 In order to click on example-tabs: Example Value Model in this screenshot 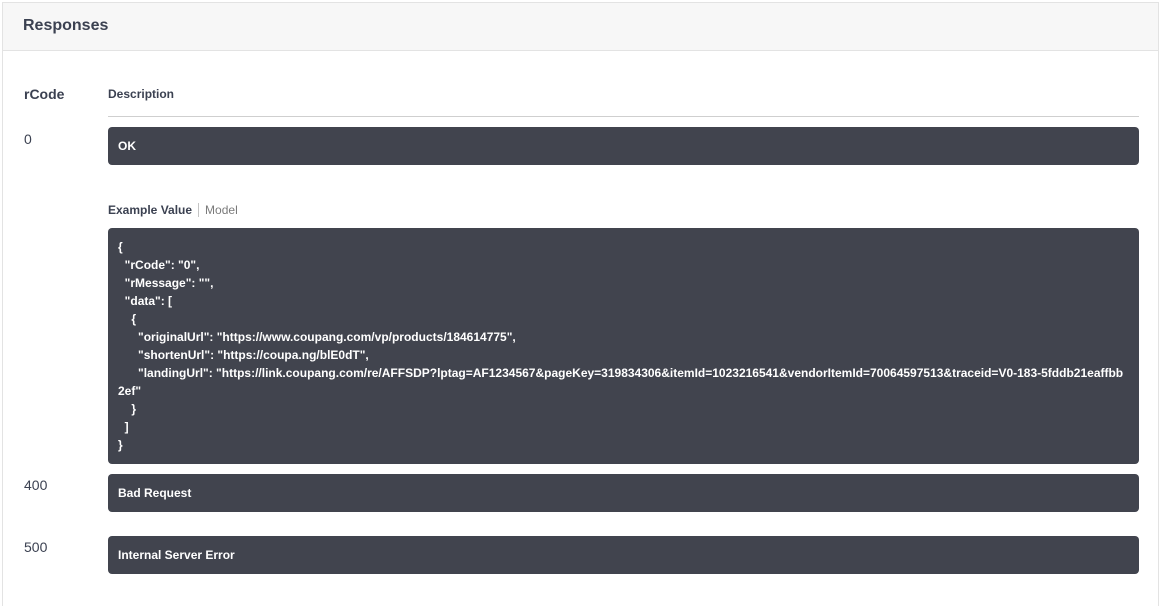, I will do `click(173, 210)`.